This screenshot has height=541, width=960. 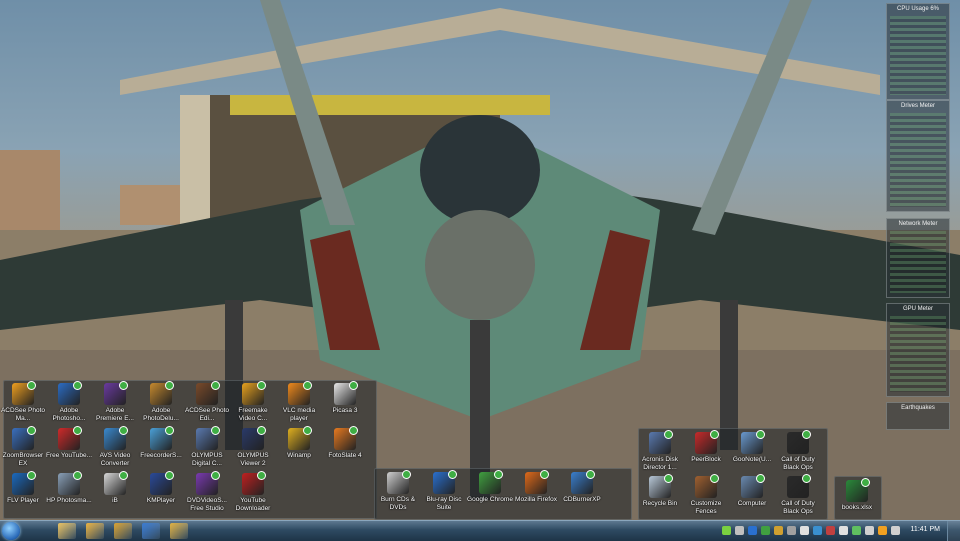 I want to click on media-player-icon, so click(x=151, y=531).